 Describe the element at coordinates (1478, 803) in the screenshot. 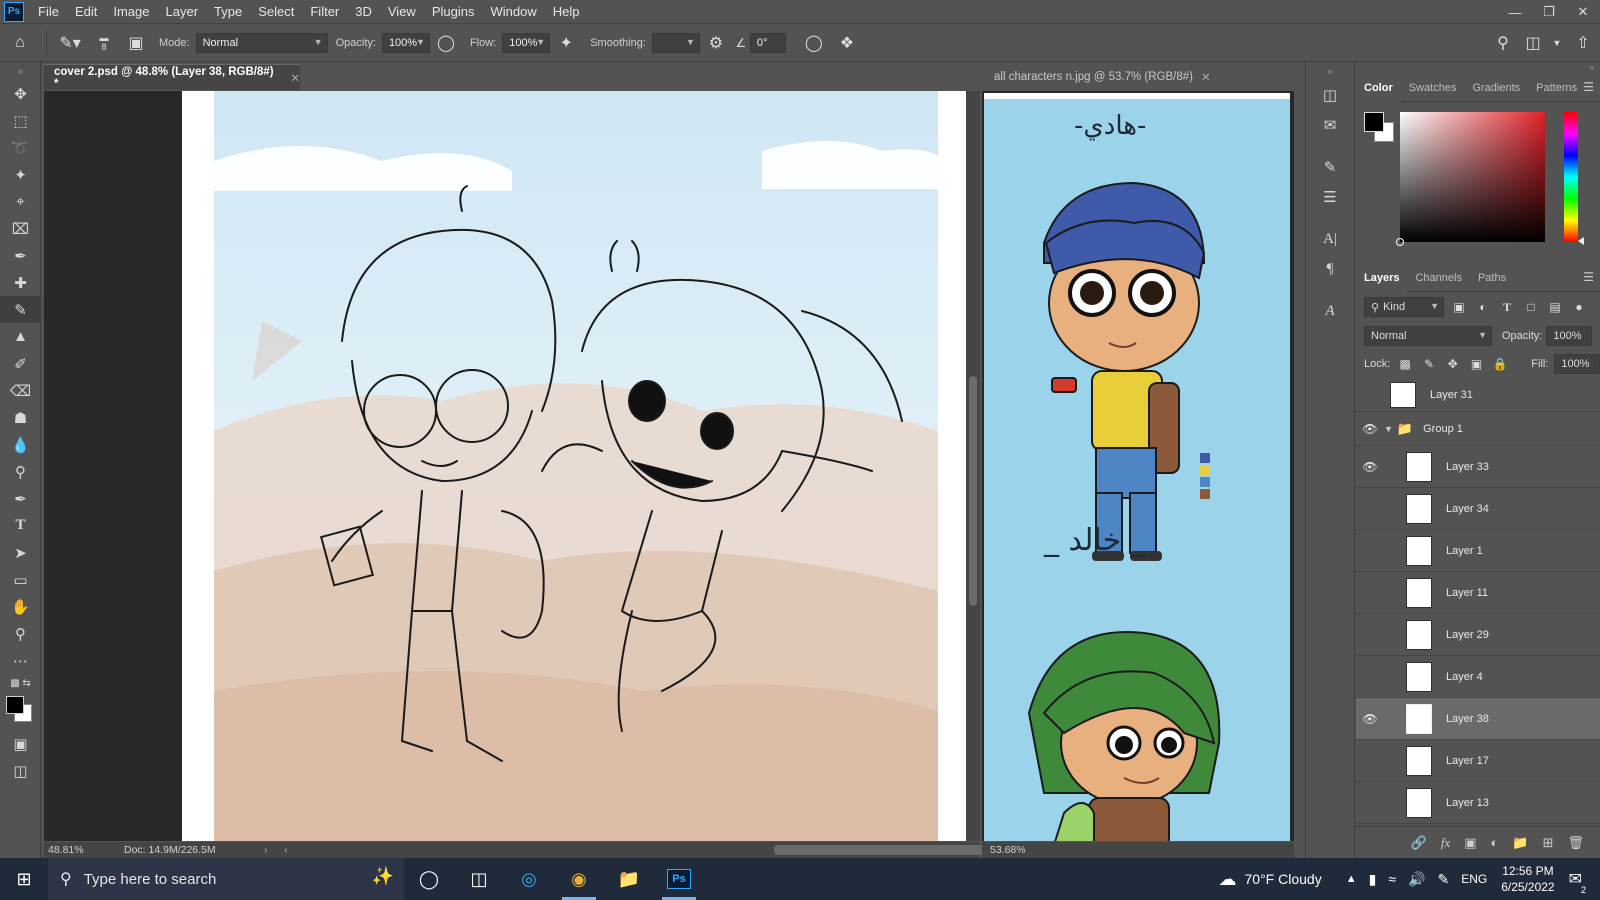

I see `layer-row: Layer 13` at that location.